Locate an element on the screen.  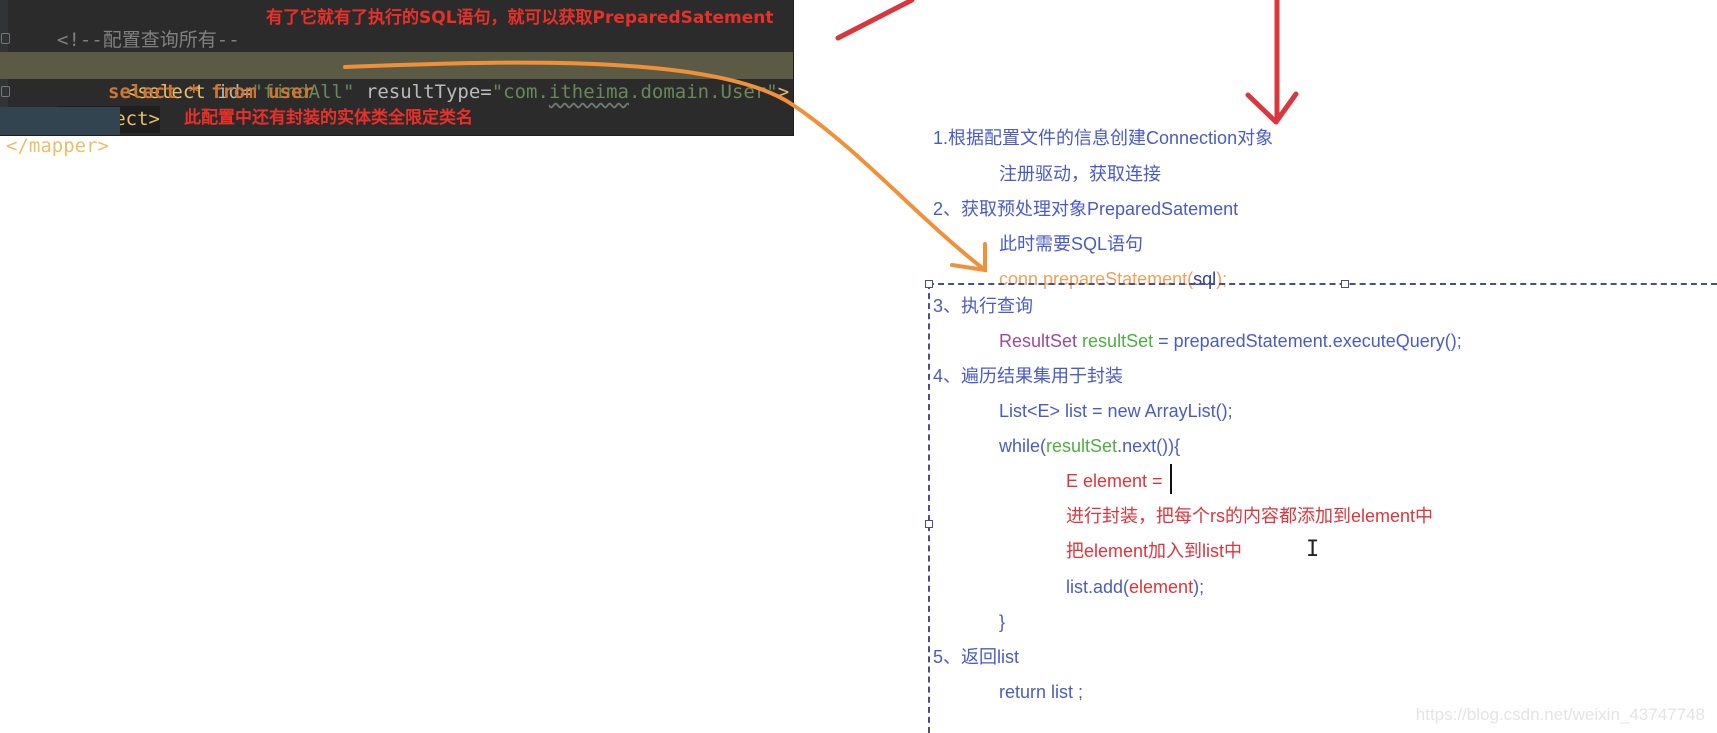
step-5: 5、返回list is located at coordinates (976, 657).